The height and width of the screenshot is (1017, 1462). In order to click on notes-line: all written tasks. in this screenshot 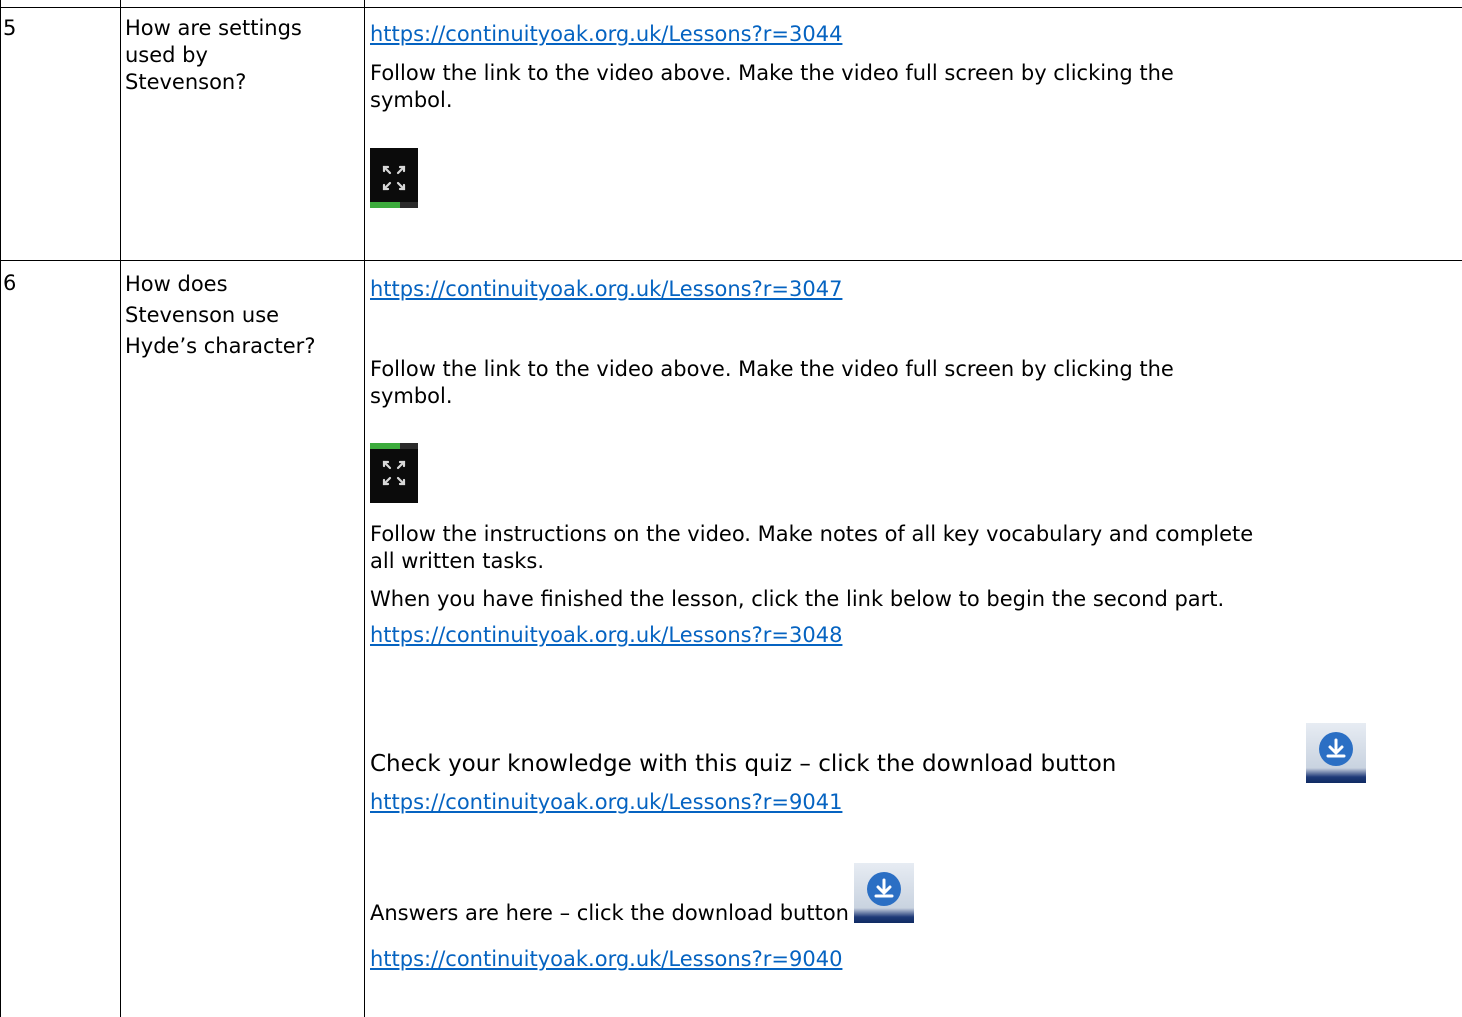, I will do `click(457, 561)`.